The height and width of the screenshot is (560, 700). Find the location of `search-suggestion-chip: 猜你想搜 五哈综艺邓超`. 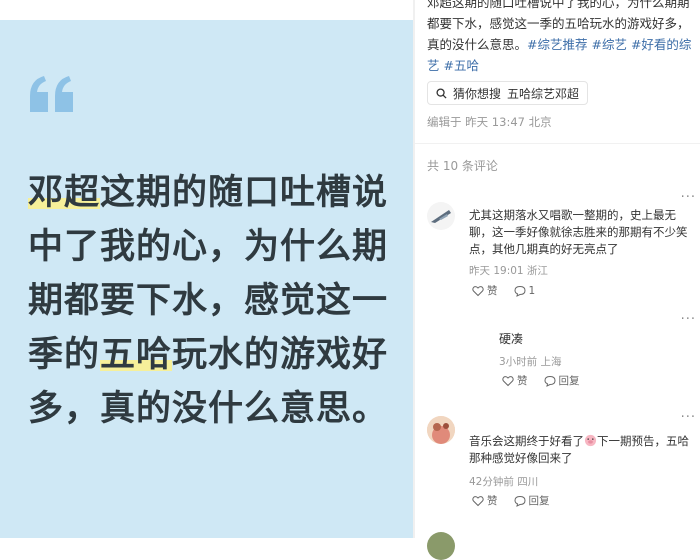

search-suggestion-chip: 猜你想搜 五哈综艺邓超 is located at coordinates (508, 93).